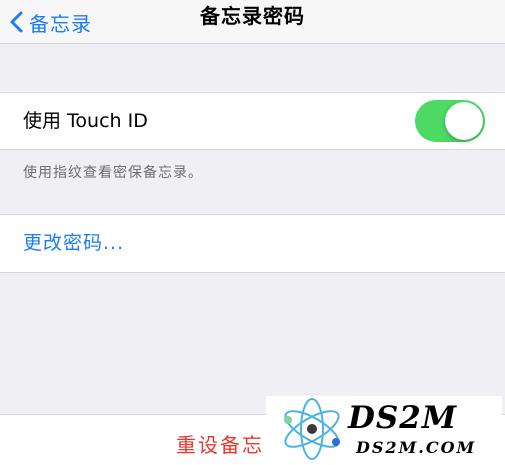 Image resolution: width=505 pixels, height=465 pixels. What do you see at coordinates (85, 121) in the screenshot?
I see `touch-id-label: 使用 Touch ID` at bounding box center [85, 121].